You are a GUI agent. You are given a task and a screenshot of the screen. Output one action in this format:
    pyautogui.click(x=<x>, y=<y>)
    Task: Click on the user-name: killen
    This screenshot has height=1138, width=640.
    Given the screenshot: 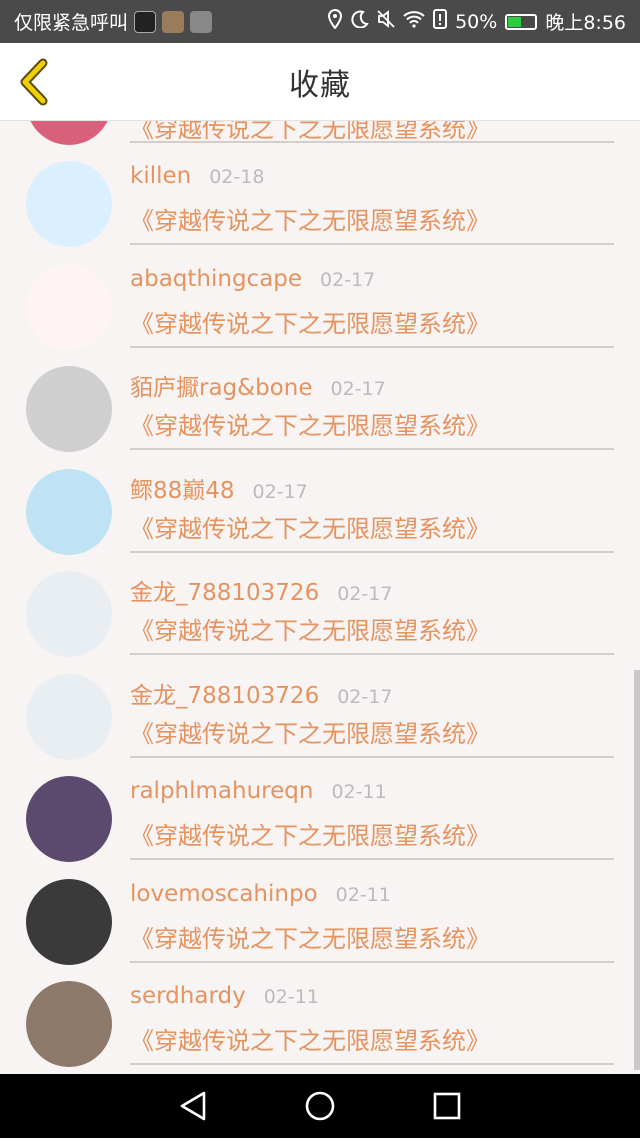 What is the action you would take?
    pyautogui.click(x=161, y=176)
    